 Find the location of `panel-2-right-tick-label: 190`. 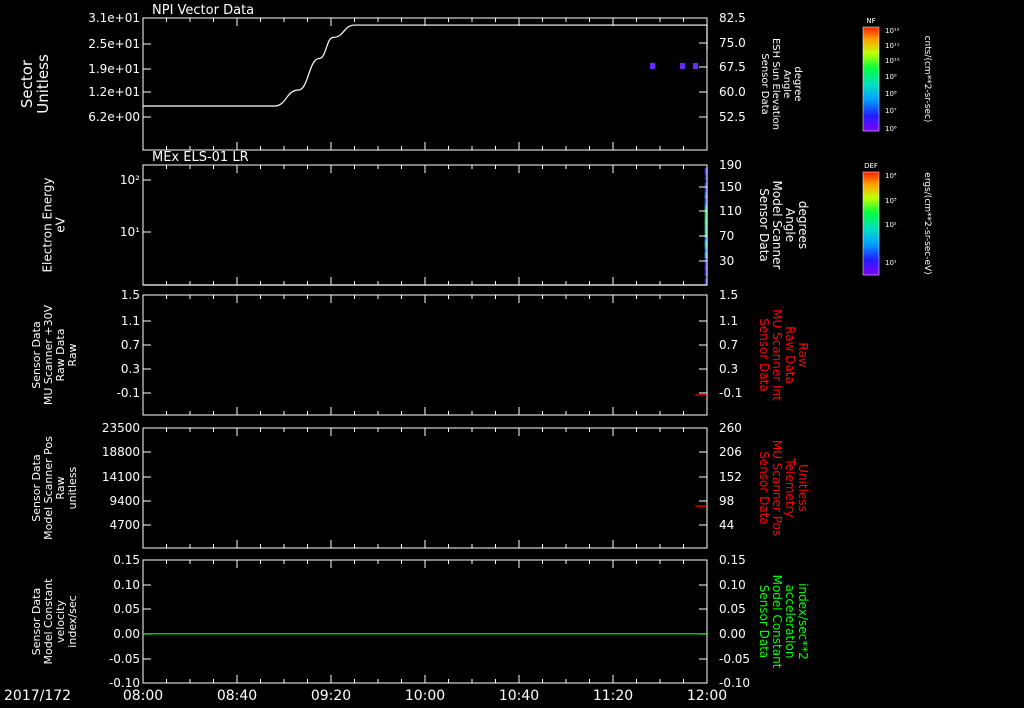

panel-2-right-tick-label: 190 is located at coordinates (730, 165).